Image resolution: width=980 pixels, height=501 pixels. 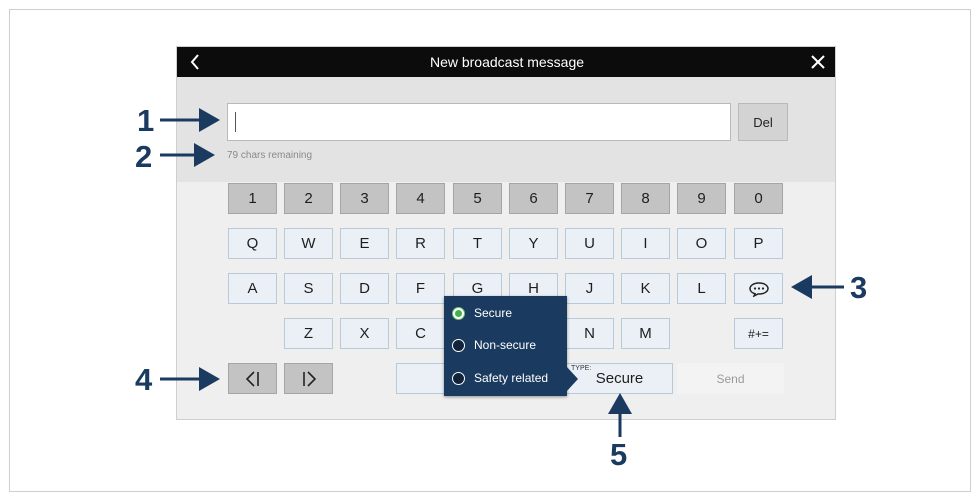 What do you see at coordinates (144, 379) in the screenshot?
I see `callout-number-4: 4` at bounding box center [144, 379].